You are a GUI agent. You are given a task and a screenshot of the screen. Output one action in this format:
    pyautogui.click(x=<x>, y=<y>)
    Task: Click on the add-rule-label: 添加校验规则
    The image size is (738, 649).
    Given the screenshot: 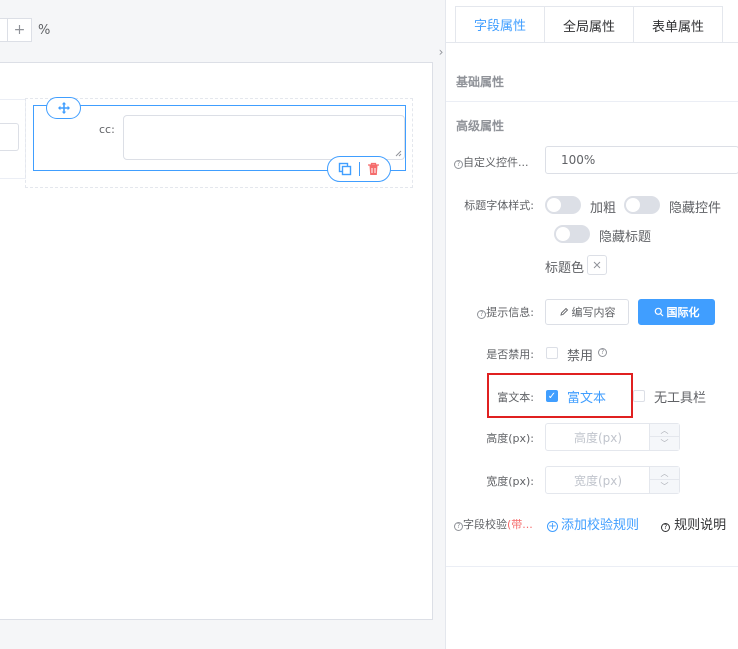 What is the action you would take?
    pyautogui.click(x=600, y=525)
    